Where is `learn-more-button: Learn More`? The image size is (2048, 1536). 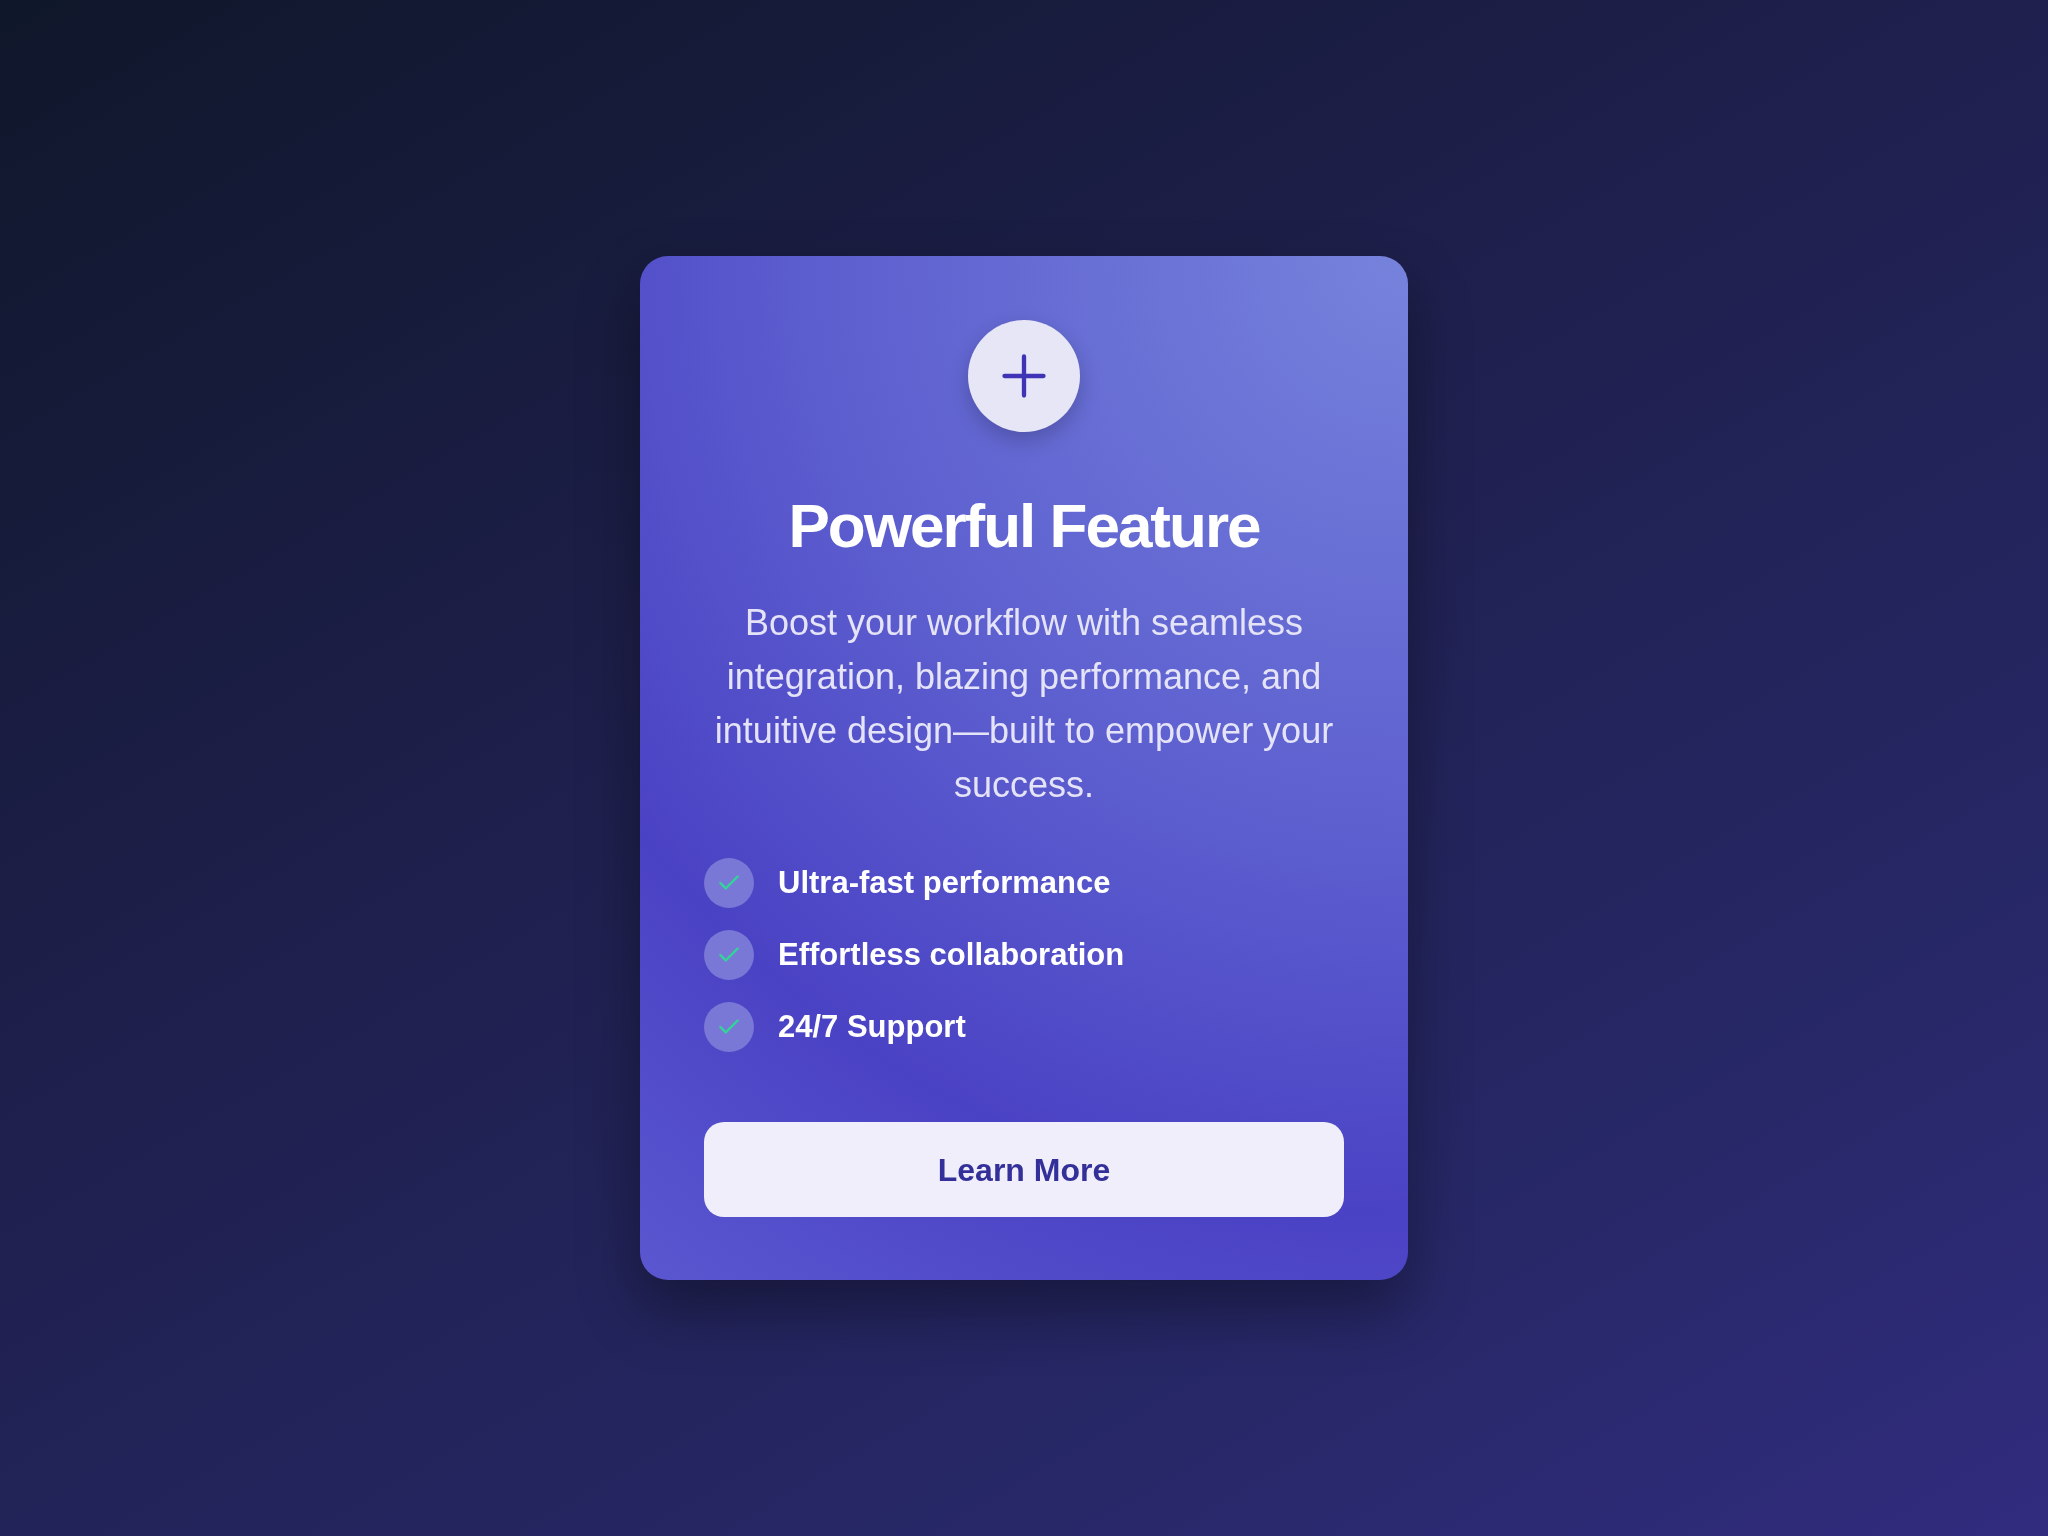 learn-more-button: Learn More is located at coordinates (1024, 1169).